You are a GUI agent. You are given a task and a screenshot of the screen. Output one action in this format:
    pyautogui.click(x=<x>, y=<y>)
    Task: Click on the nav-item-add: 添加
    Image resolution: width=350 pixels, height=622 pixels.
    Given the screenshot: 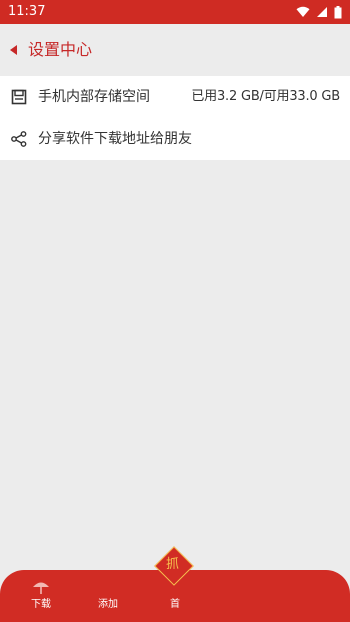 What is the action you would take?
    pyautogui.click(x=108, y=595)
    